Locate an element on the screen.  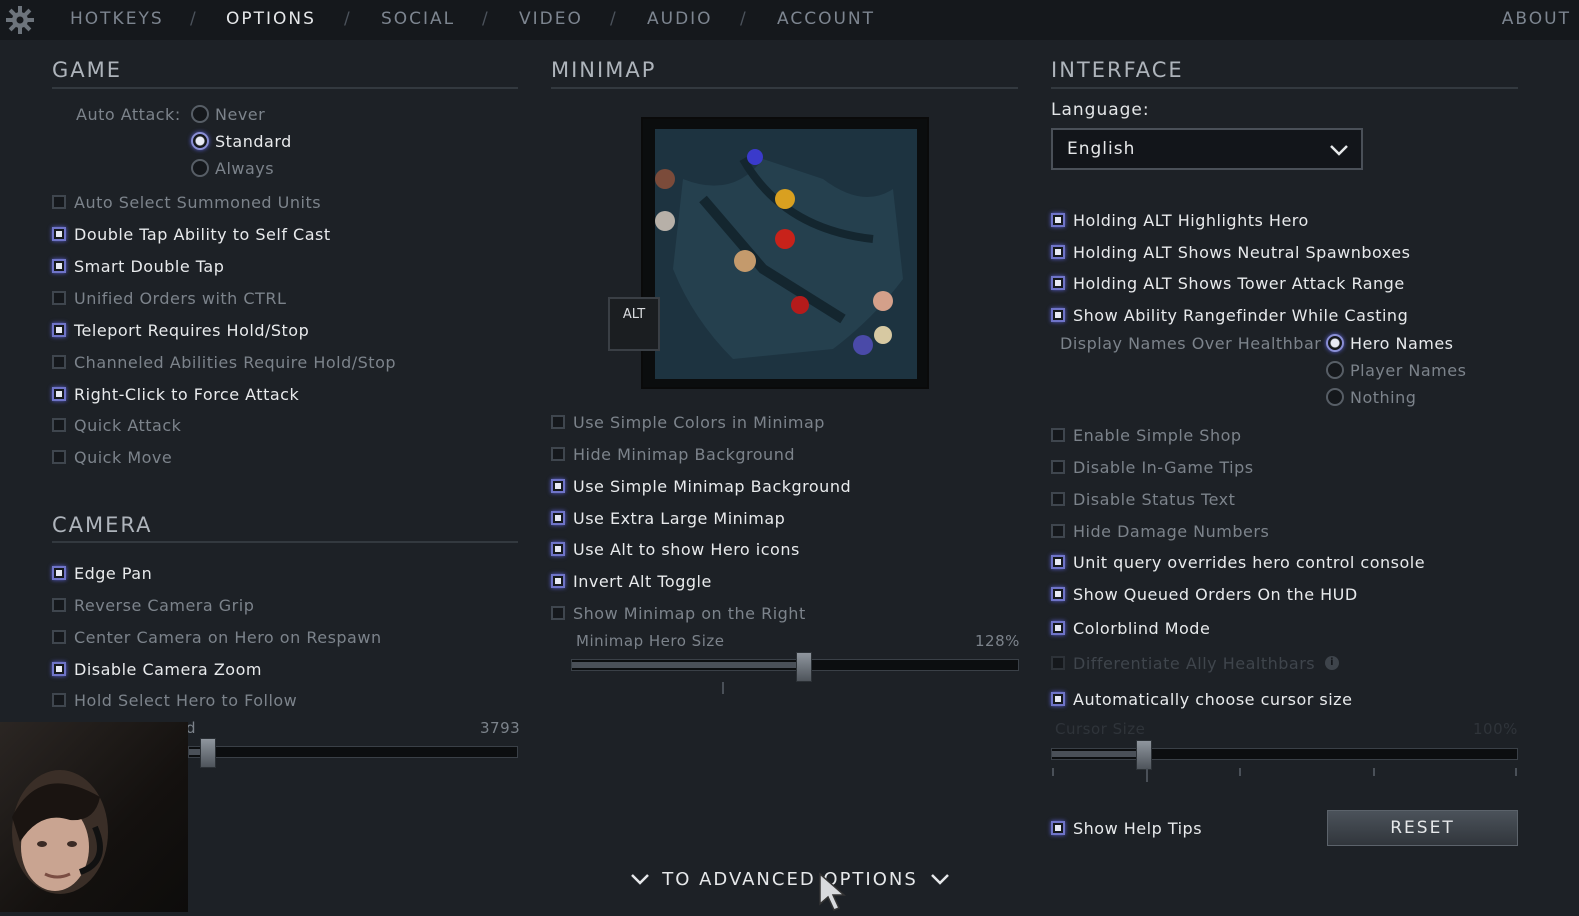
reset-button: RESET is located at coordinates (1422, 828).